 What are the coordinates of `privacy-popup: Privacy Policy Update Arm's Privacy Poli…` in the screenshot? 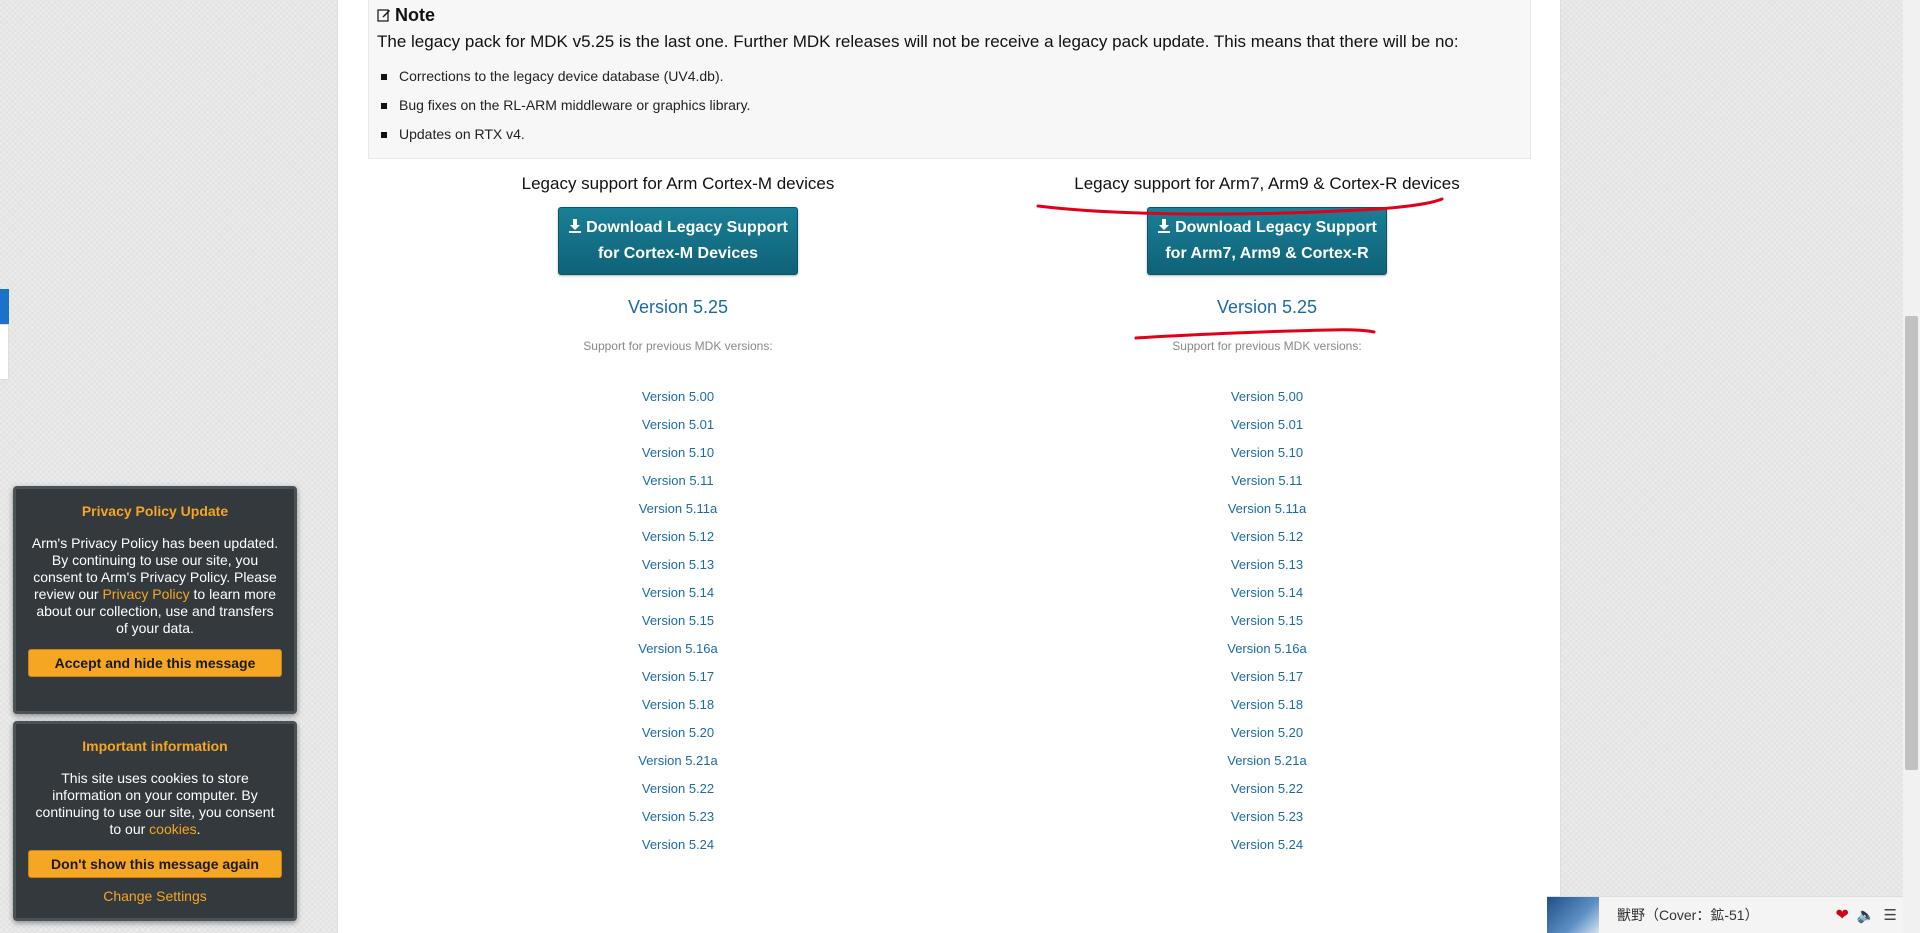 It's located at (155, 600).